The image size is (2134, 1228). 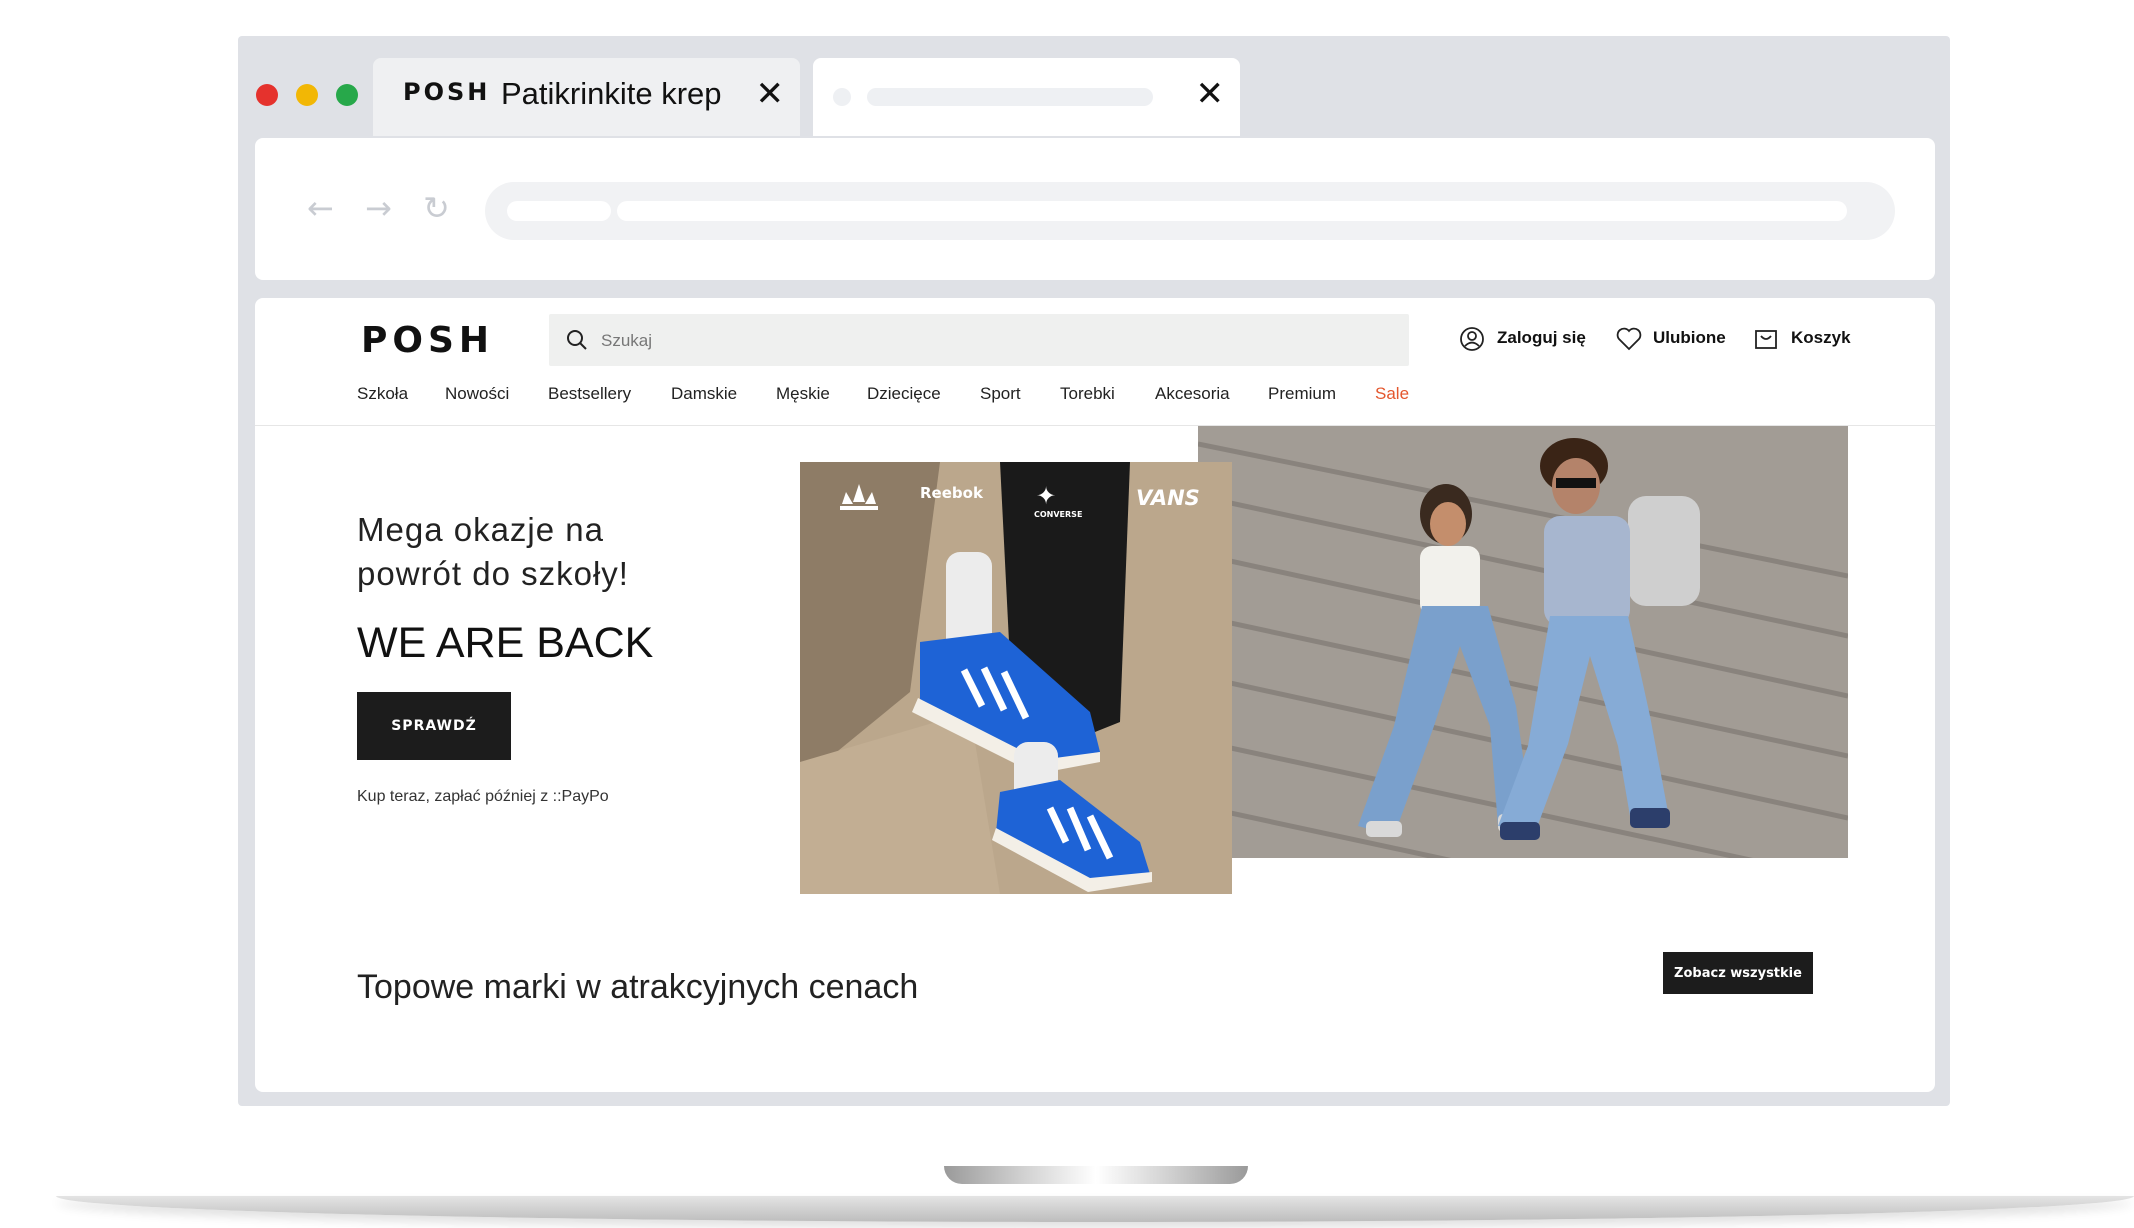 I want to click on nav-item-bestsellery: Bestsellery, so click(x=589, y=394).